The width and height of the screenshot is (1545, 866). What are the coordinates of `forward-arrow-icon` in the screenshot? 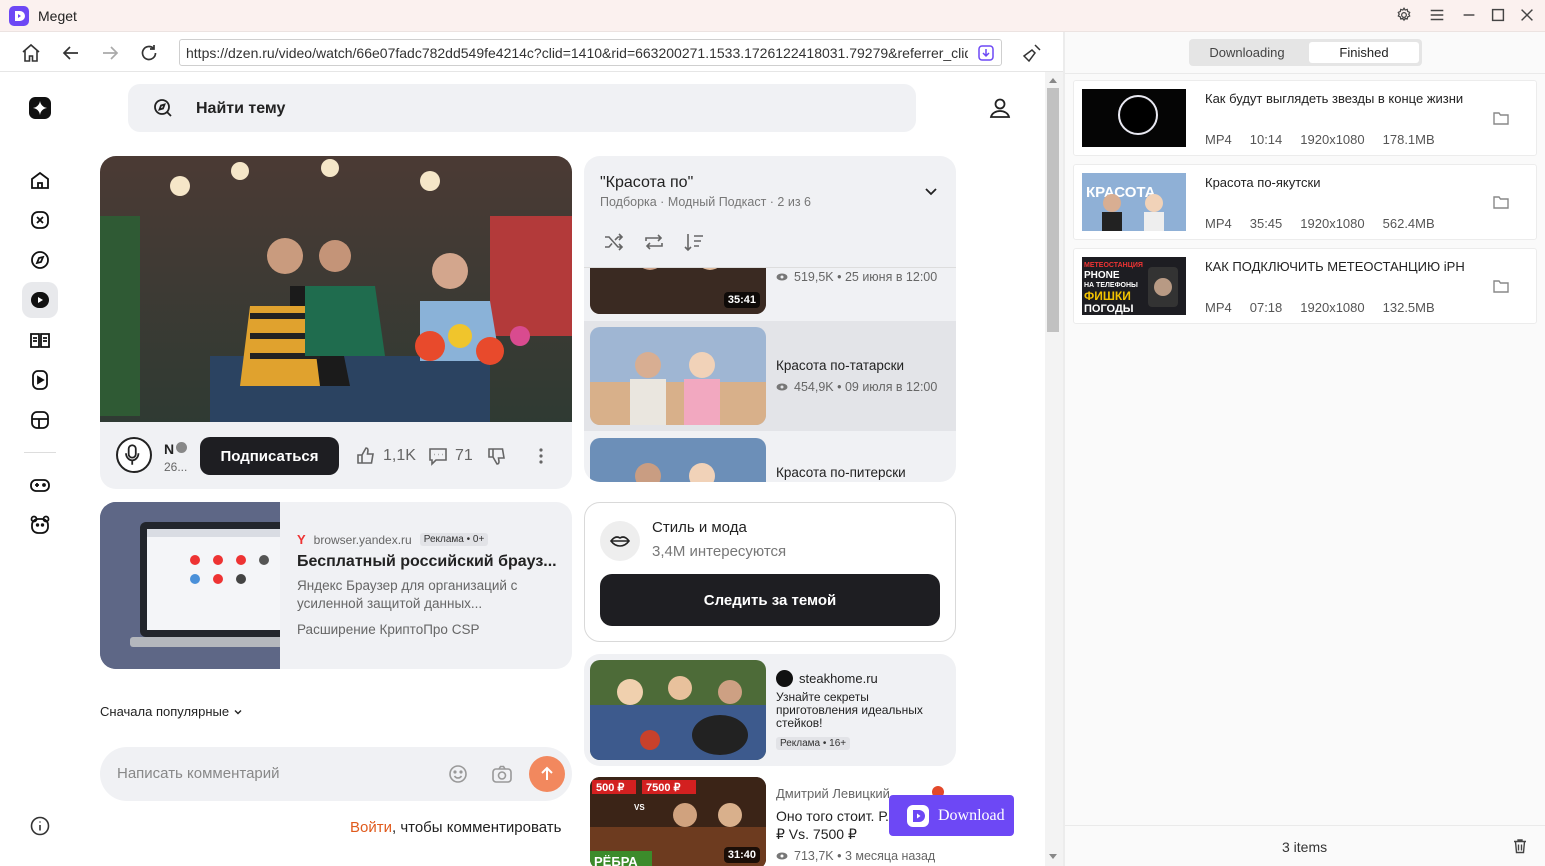 It's located at (110, 53).